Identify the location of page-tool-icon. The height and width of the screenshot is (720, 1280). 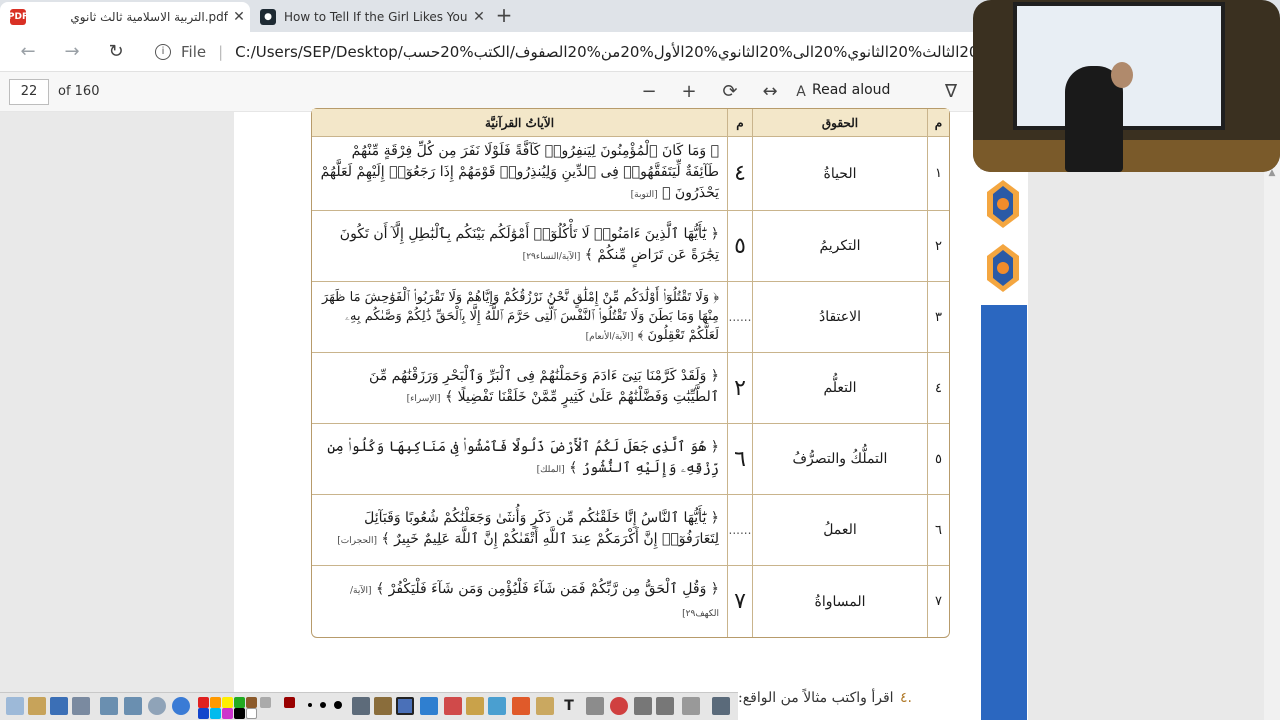
(37, 706).